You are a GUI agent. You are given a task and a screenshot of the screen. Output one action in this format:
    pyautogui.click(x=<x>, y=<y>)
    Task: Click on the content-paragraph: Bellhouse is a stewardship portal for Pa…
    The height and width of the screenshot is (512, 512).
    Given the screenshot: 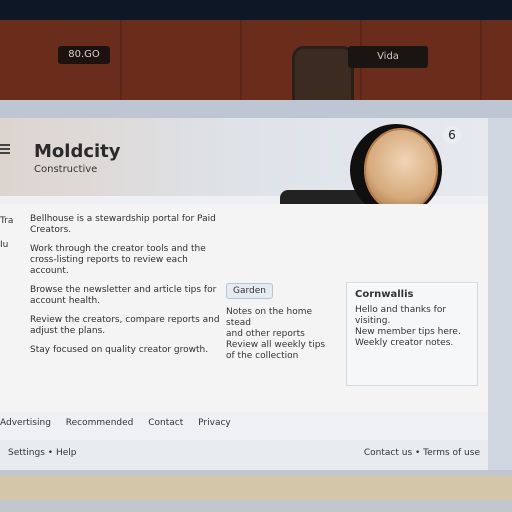 What is the action you would take?
    pyautogui.click(x=123, y=224)
    